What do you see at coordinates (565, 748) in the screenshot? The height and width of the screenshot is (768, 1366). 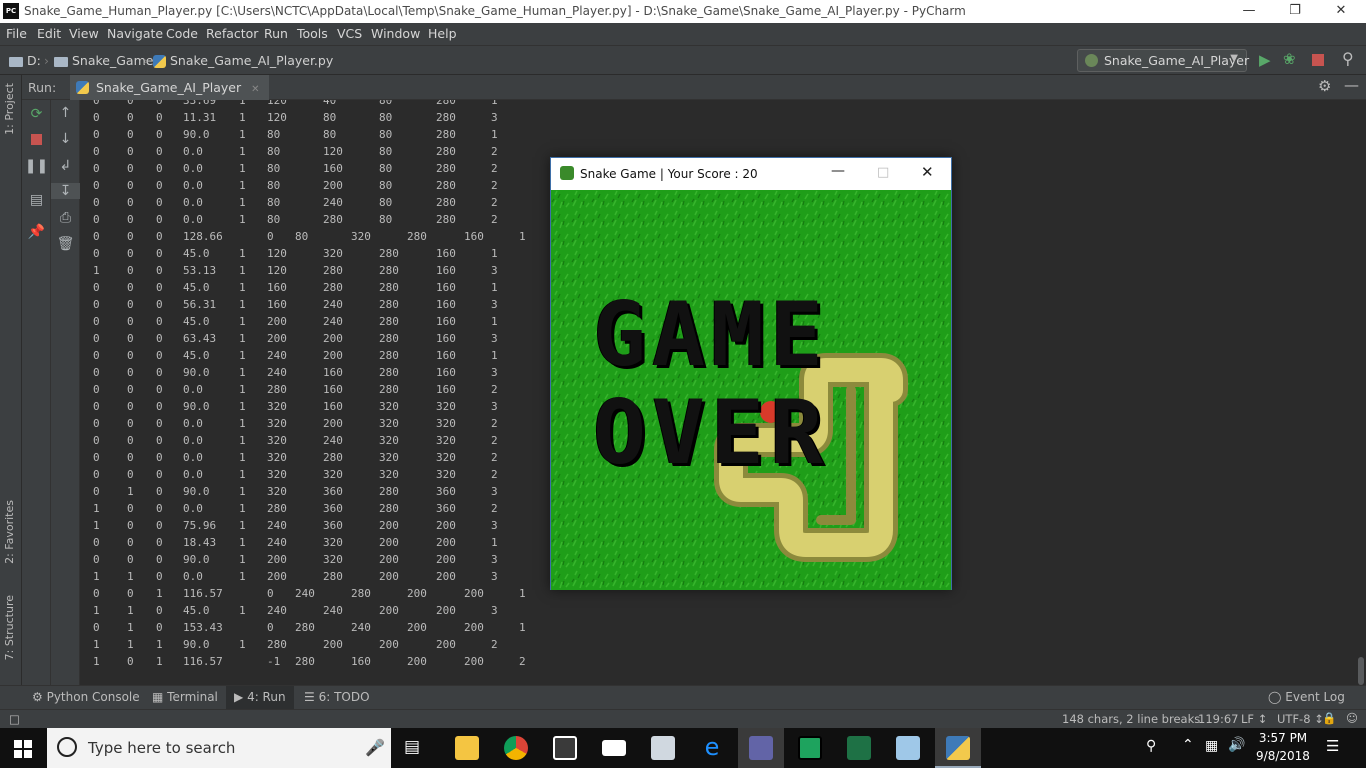 I see `store-icon` at bounding box center [565, 748].